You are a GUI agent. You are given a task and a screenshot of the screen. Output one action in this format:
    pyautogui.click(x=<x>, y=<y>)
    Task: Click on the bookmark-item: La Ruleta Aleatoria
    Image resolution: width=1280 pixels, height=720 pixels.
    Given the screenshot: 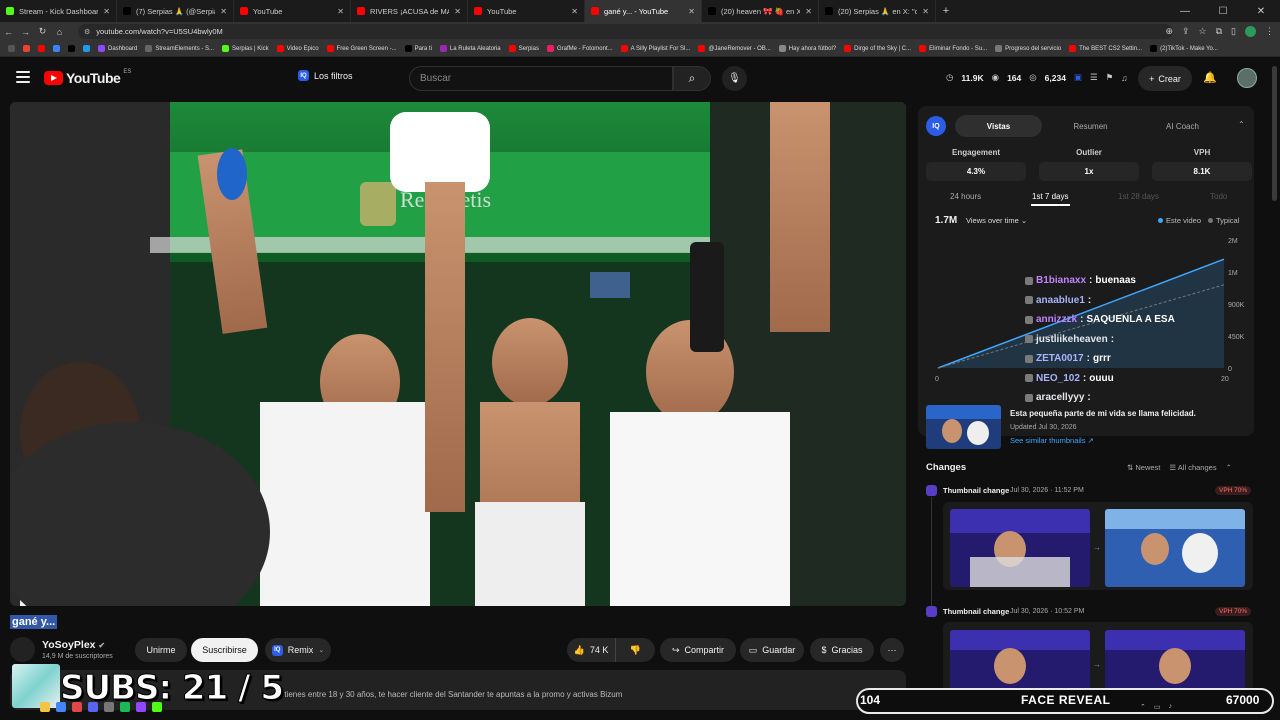 What is the action you would take?
    pyautogui.click(x=470, y=48)
    